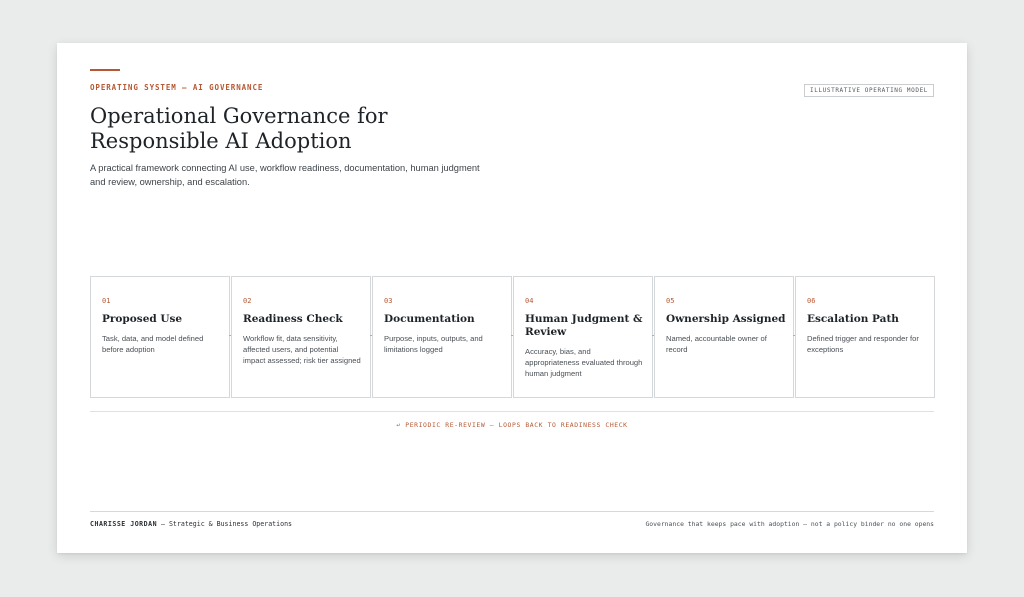  What do you see at coordinates (853, 319) in the screenshot?
I see `step-title: Escalation Path` at bounding box center [853, 319].